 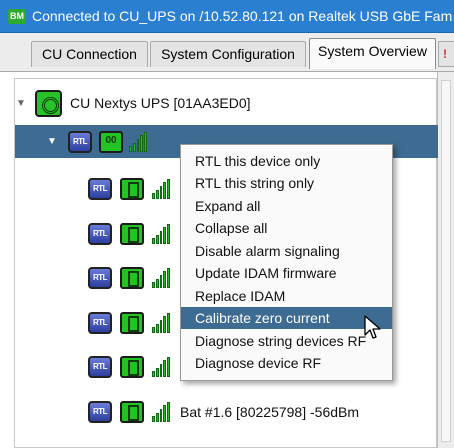 I want to click on battery-node-4: RTL, so click(x=134, y=323).